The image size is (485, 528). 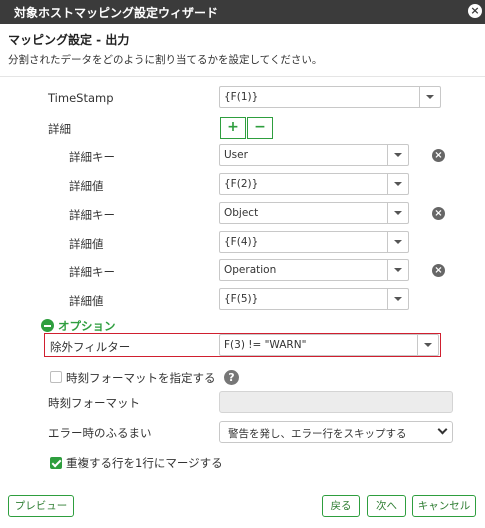 What do you see at coordinates (231, 377) in the screenshot?
I see `help-icon: ?` at bounding box center [231, 377].